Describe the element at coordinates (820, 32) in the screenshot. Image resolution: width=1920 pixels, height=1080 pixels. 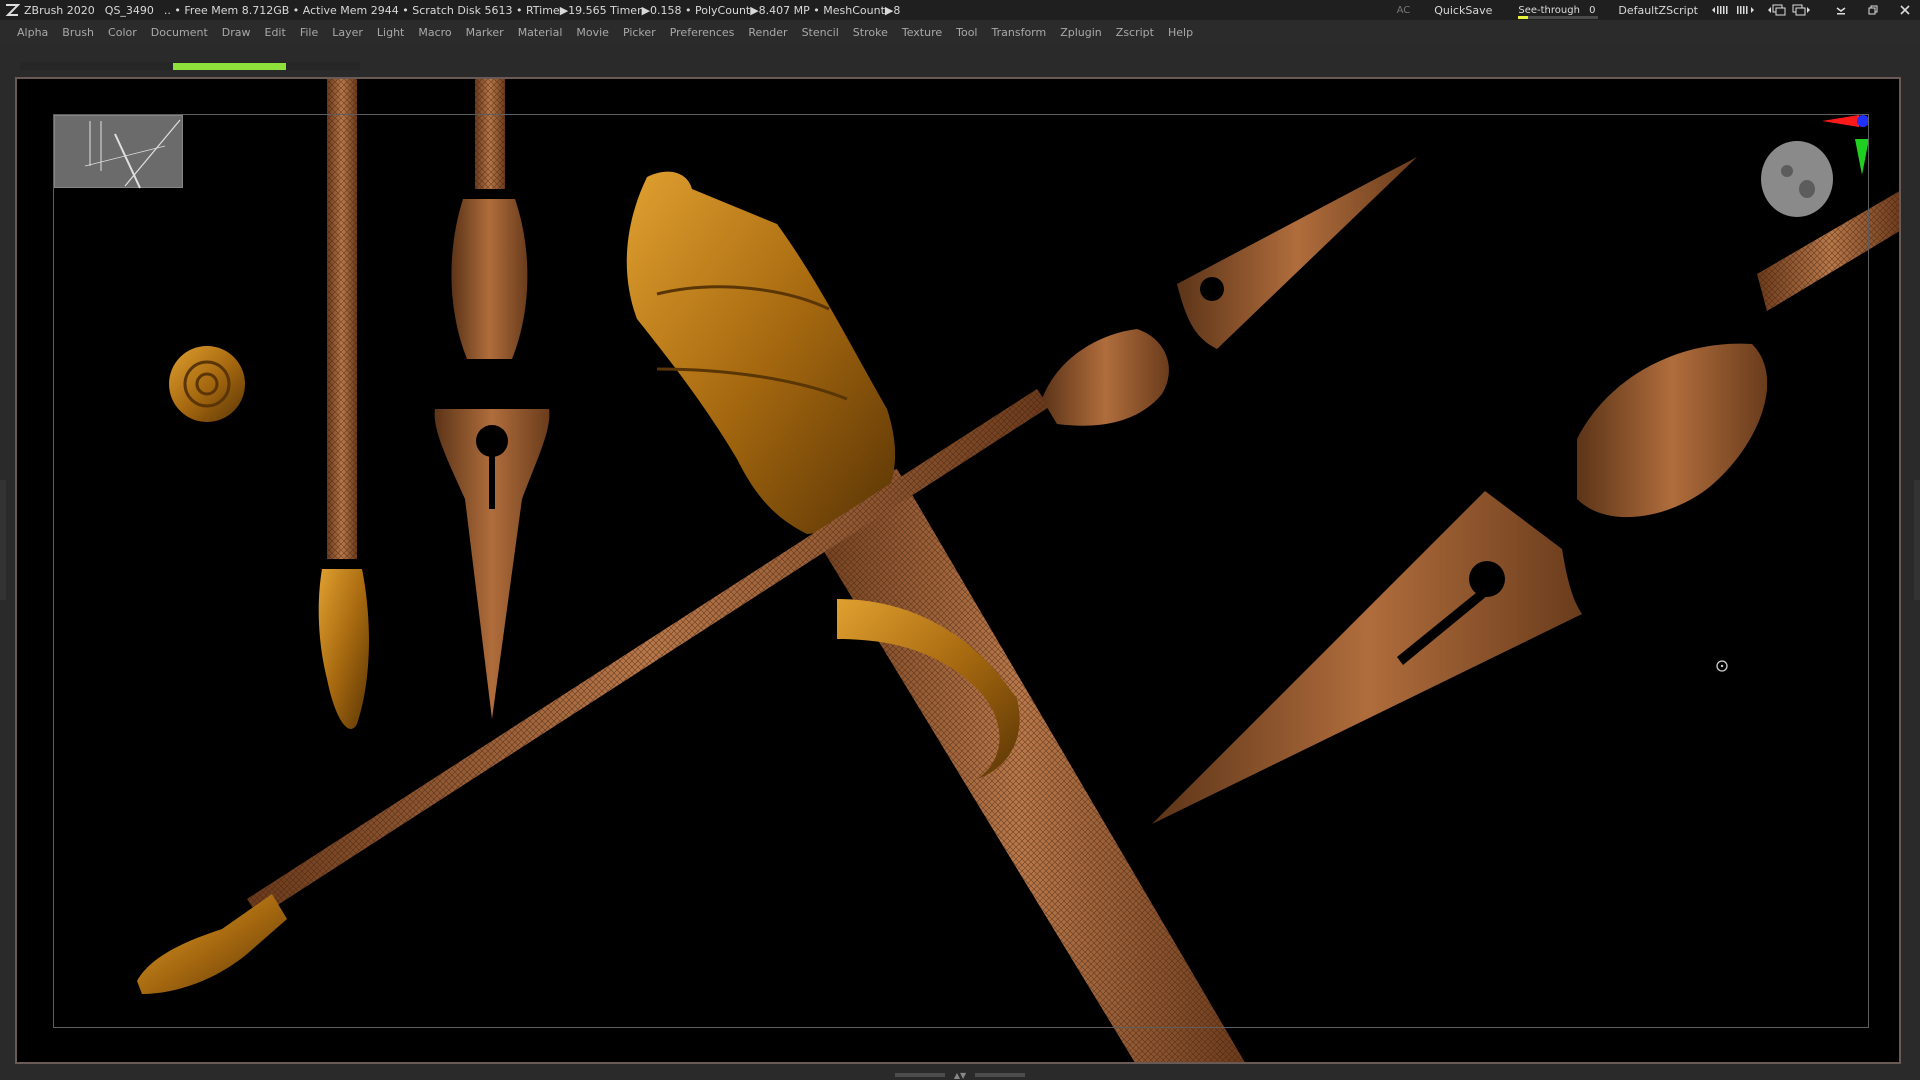
I see `menu-stencil: Stencil` at that location.